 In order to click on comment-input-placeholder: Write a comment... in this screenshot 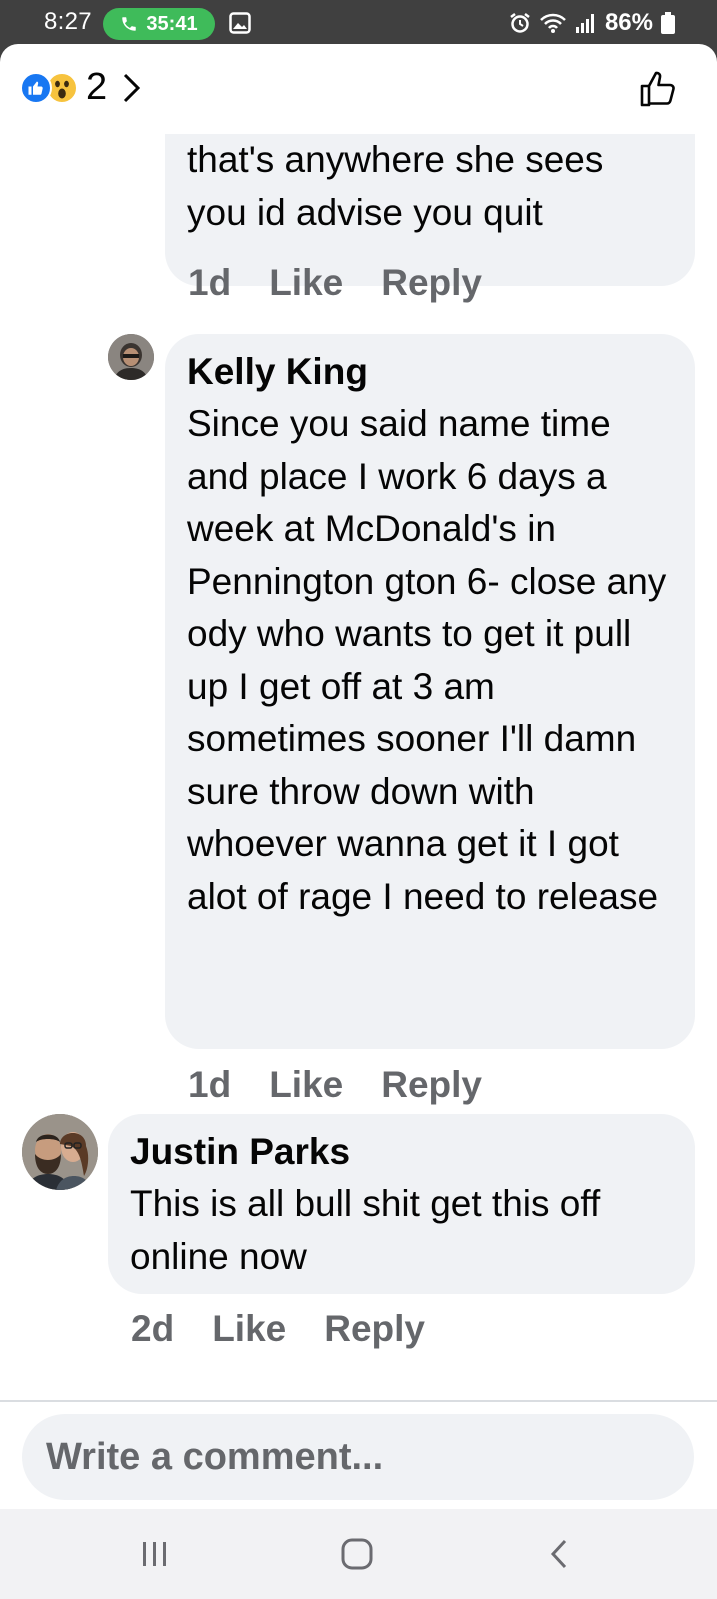, I will do `click(215, 1456)`.